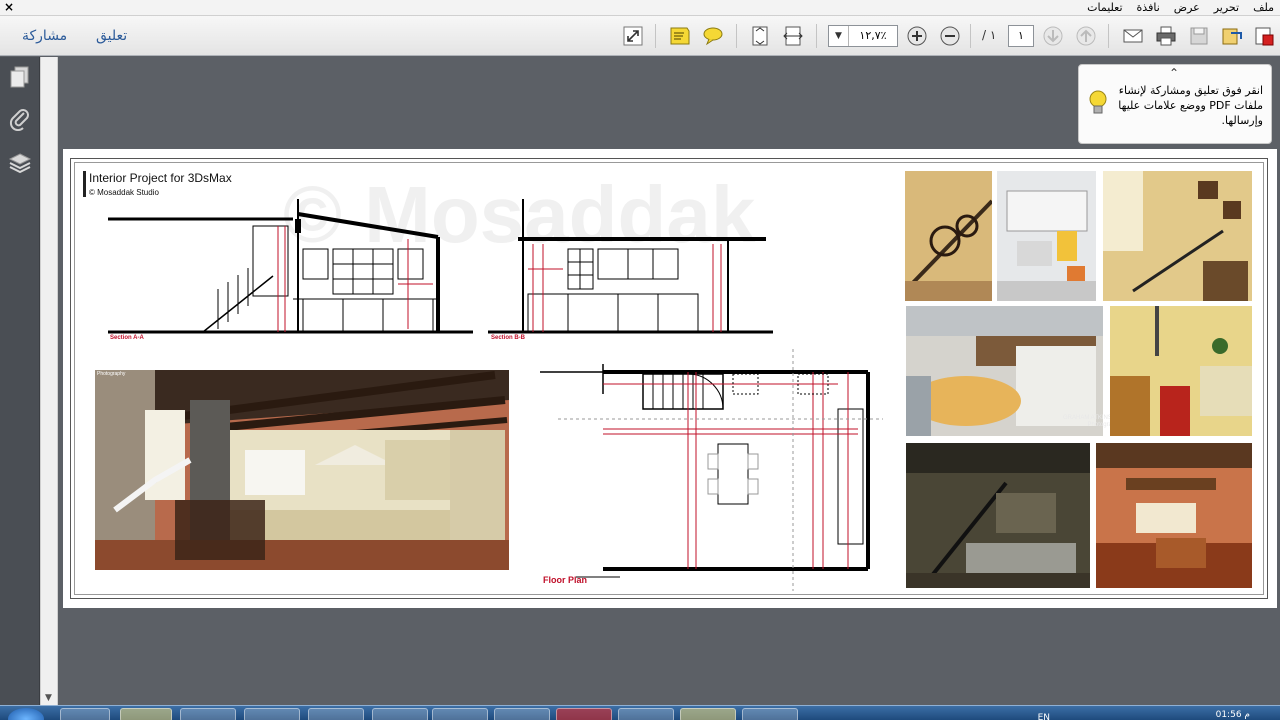  I want to click on kitchen-render-image, so click(302, 470).